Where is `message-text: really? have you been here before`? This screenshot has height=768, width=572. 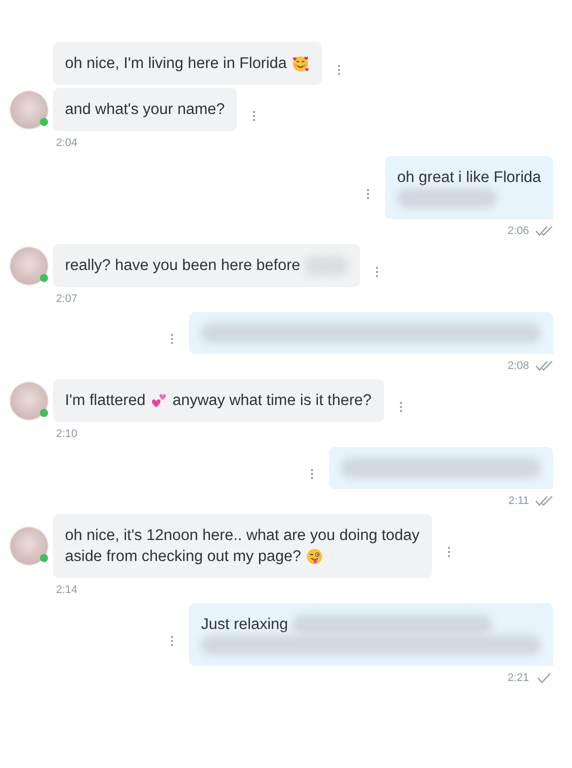 message-text: really? have you been here before is located at coordinates (182, 266).